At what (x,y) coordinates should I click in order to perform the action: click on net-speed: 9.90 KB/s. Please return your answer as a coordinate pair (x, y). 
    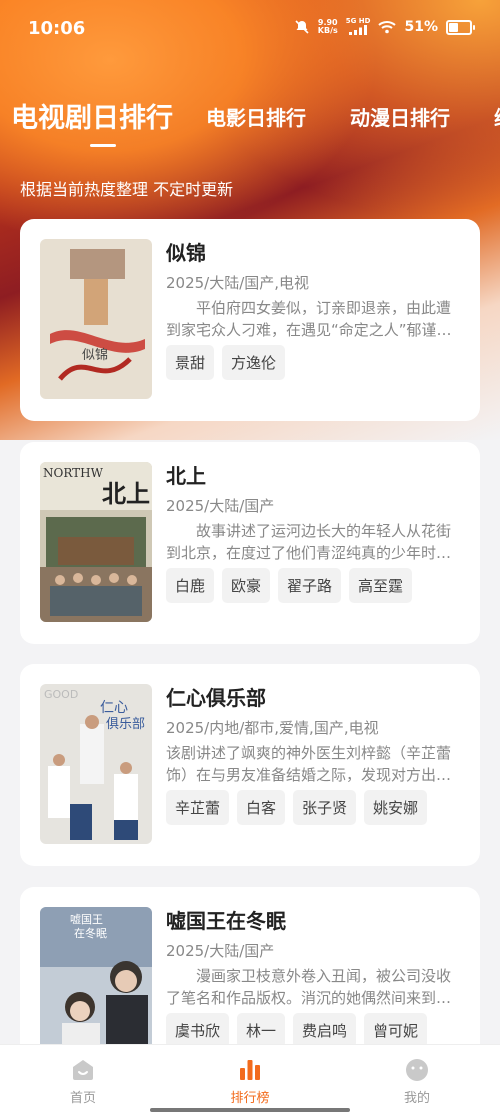
    Looking at the image, I should click on (327, 26).